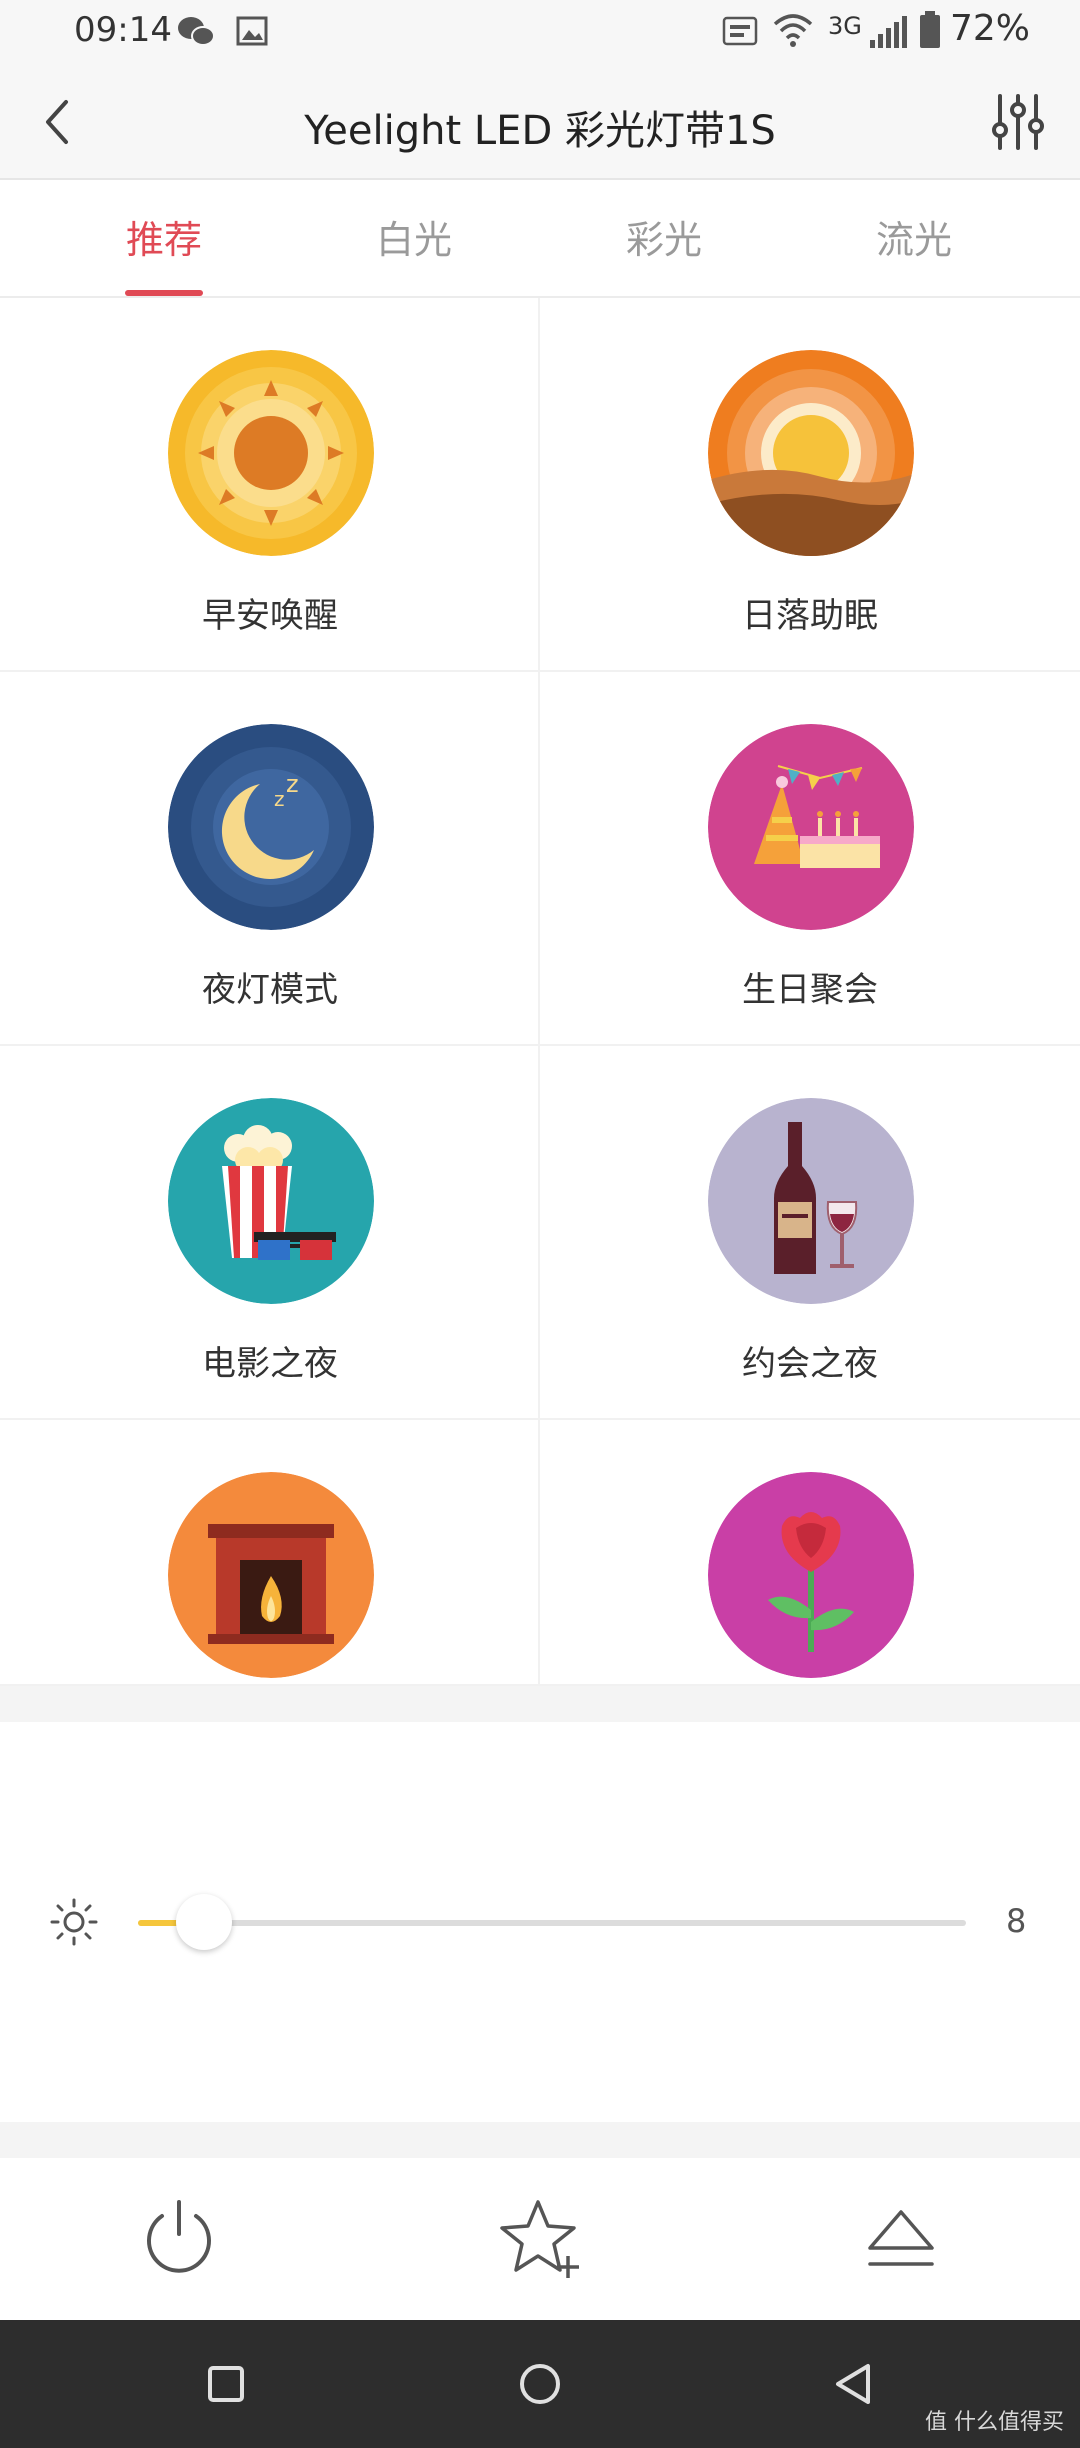 The width and height of the screenshot is (1080, 2448). What do you see at coordinates (271, 1201) in the screenshot?
I see `popcorn-icon` at bounding box center [271, 1201].